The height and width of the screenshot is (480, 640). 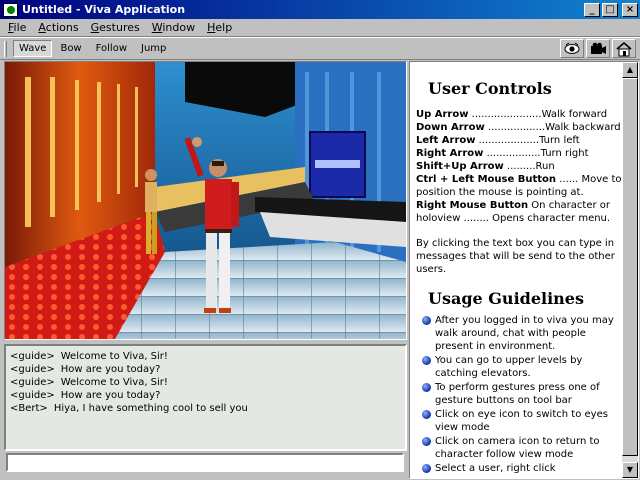 I want to click on usage-guidelines-title: Usage Guidelines, so click(x=506, y=298).